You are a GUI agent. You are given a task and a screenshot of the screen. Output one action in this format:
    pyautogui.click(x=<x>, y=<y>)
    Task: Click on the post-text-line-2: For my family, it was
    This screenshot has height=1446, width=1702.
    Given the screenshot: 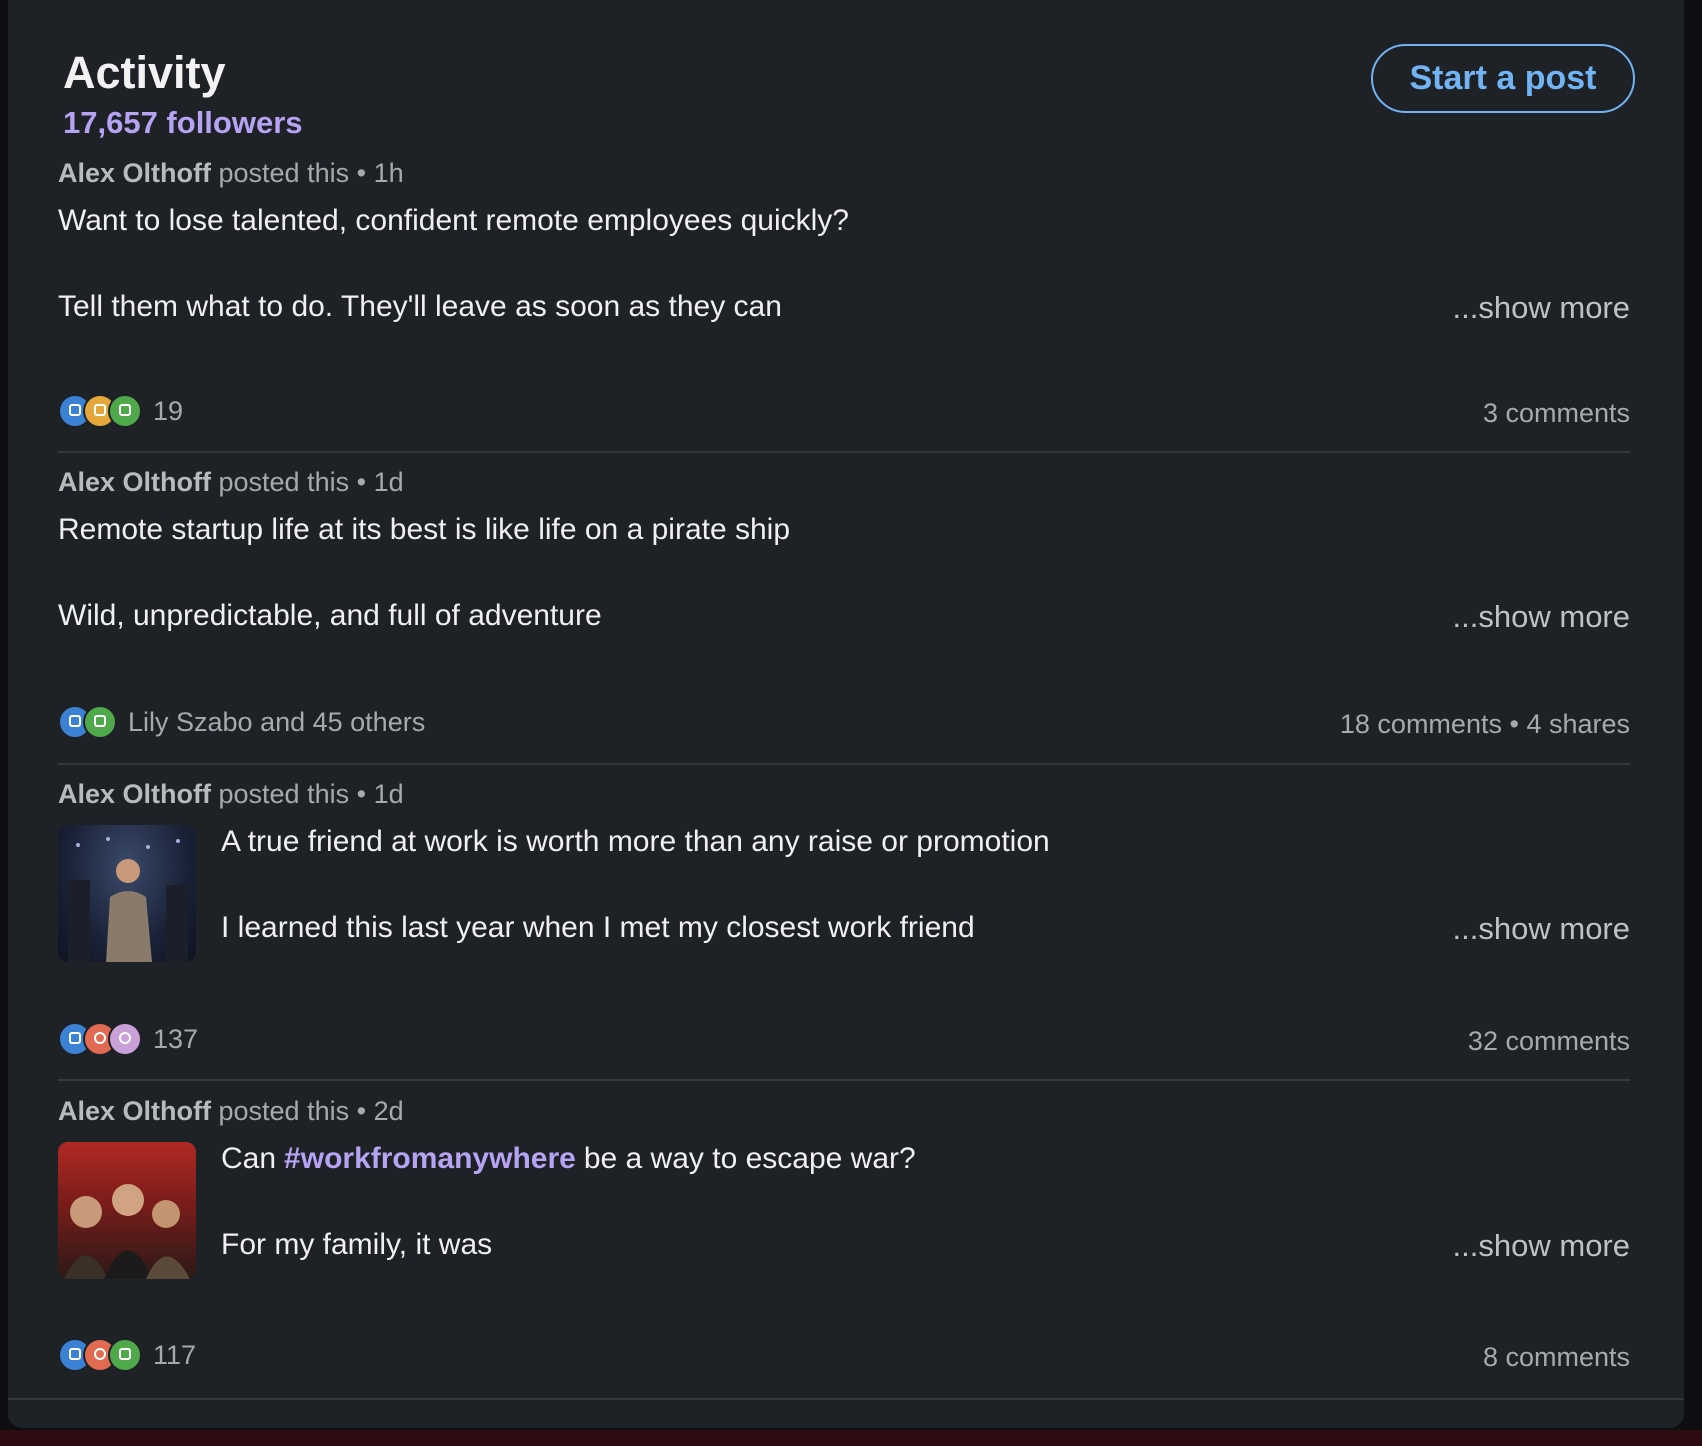 What is the action you would take?
    pyautogui.click(x=357, y=1244)
    